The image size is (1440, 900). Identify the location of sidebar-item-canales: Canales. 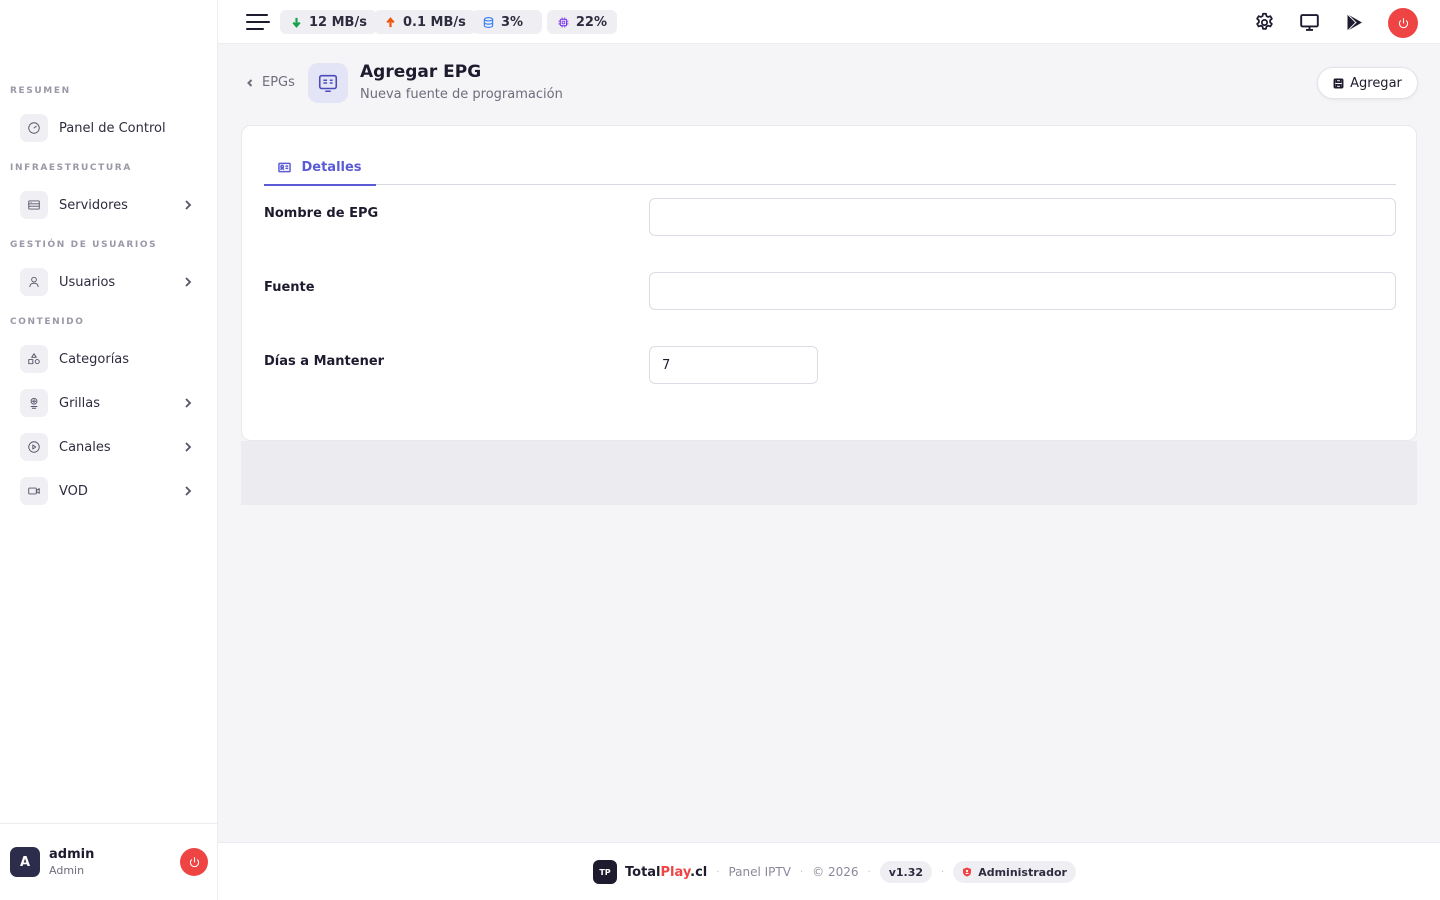
(110, 447).